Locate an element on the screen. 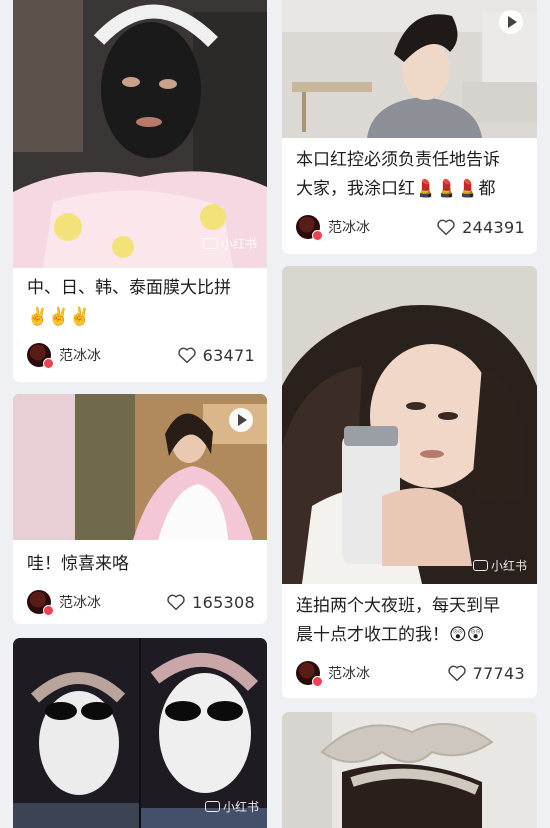 The image size is (550, 828). post-caption: 中、日、韩、泰面膜大比拼 ✌️✌️✌️ is located at coordinates (141, 303).